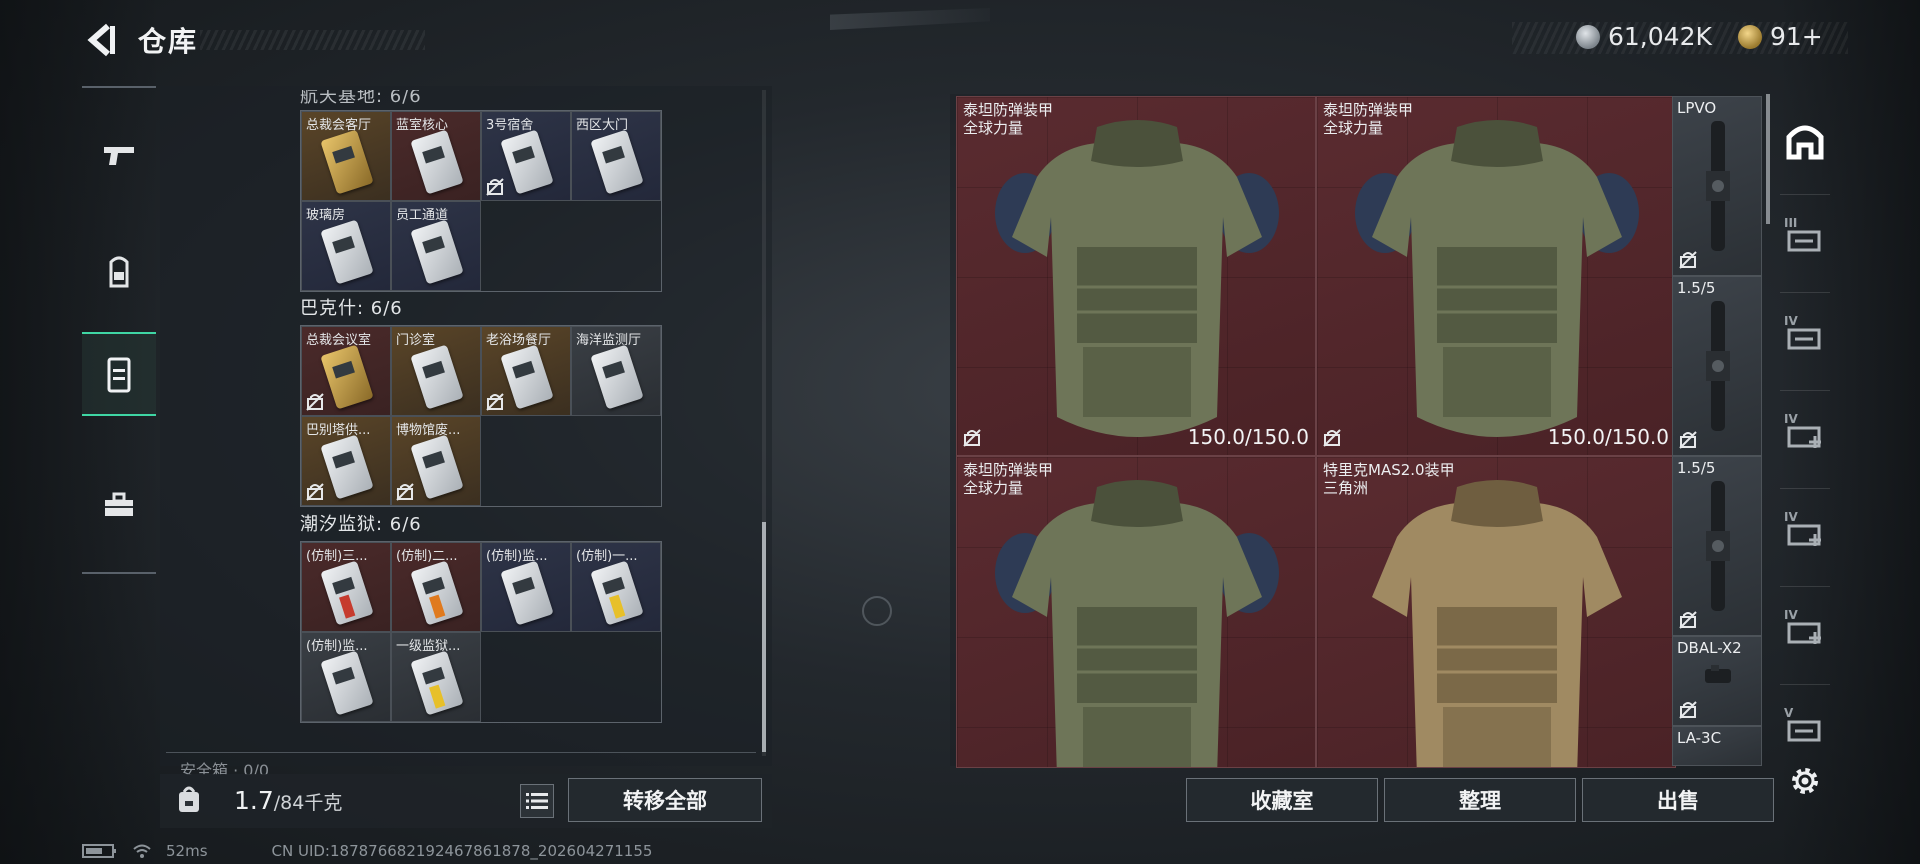  Describe the element at coordinates (254, 800) in the screenshot. I see `weight-current: 1.7` at that location.